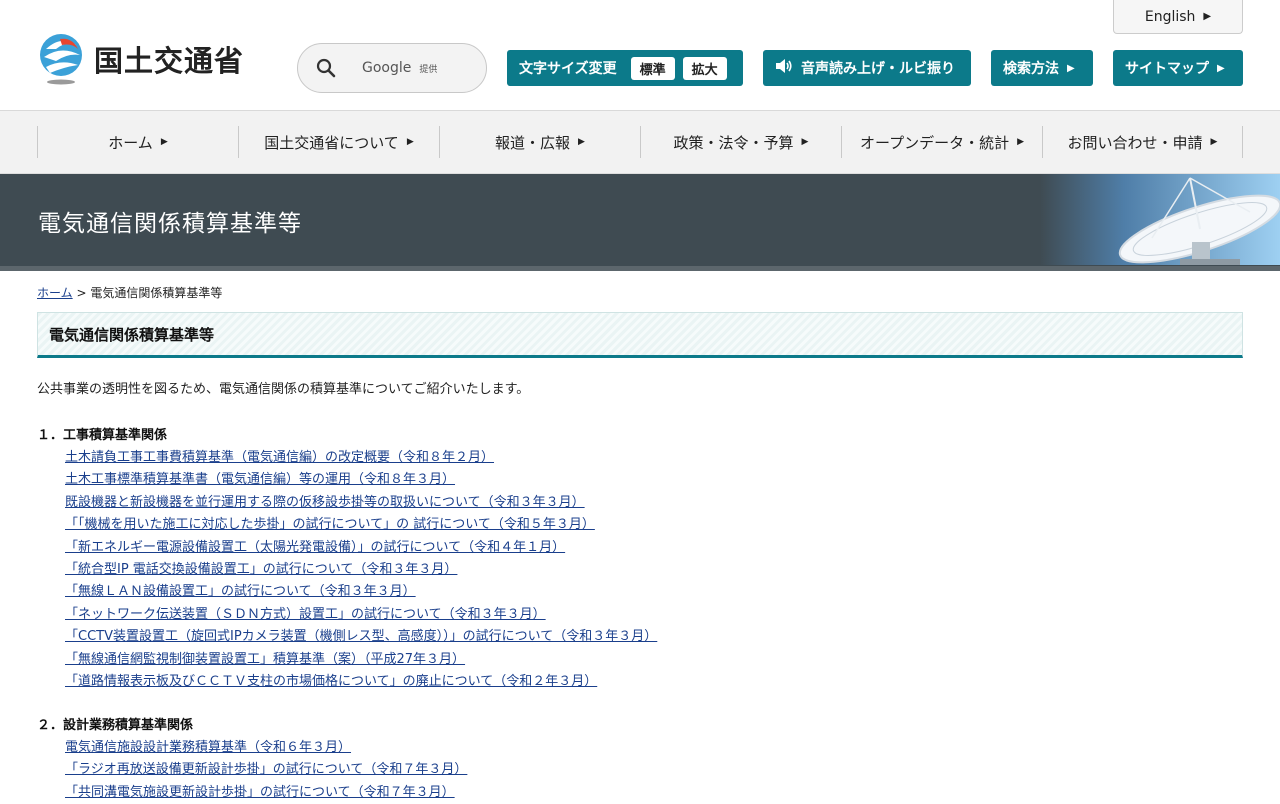 The image size is (1280, 804). I want to click on list-item: 「新エネルギー電源設備設置工（太陽光発電設備）」の試行について（令和４年１月）, so click(361, 548).